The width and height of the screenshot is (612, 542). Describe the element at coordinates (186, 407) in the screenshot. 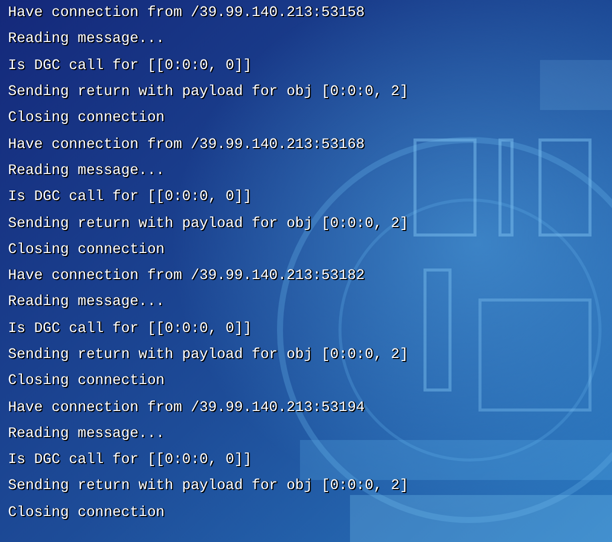

I see `console-line: Have connection from /39.99.140.213:53194` at that location.